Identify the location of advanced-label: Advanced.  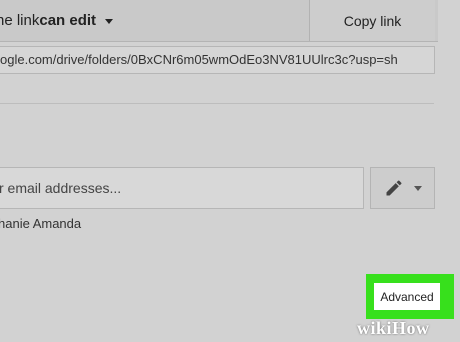
(407, 296).